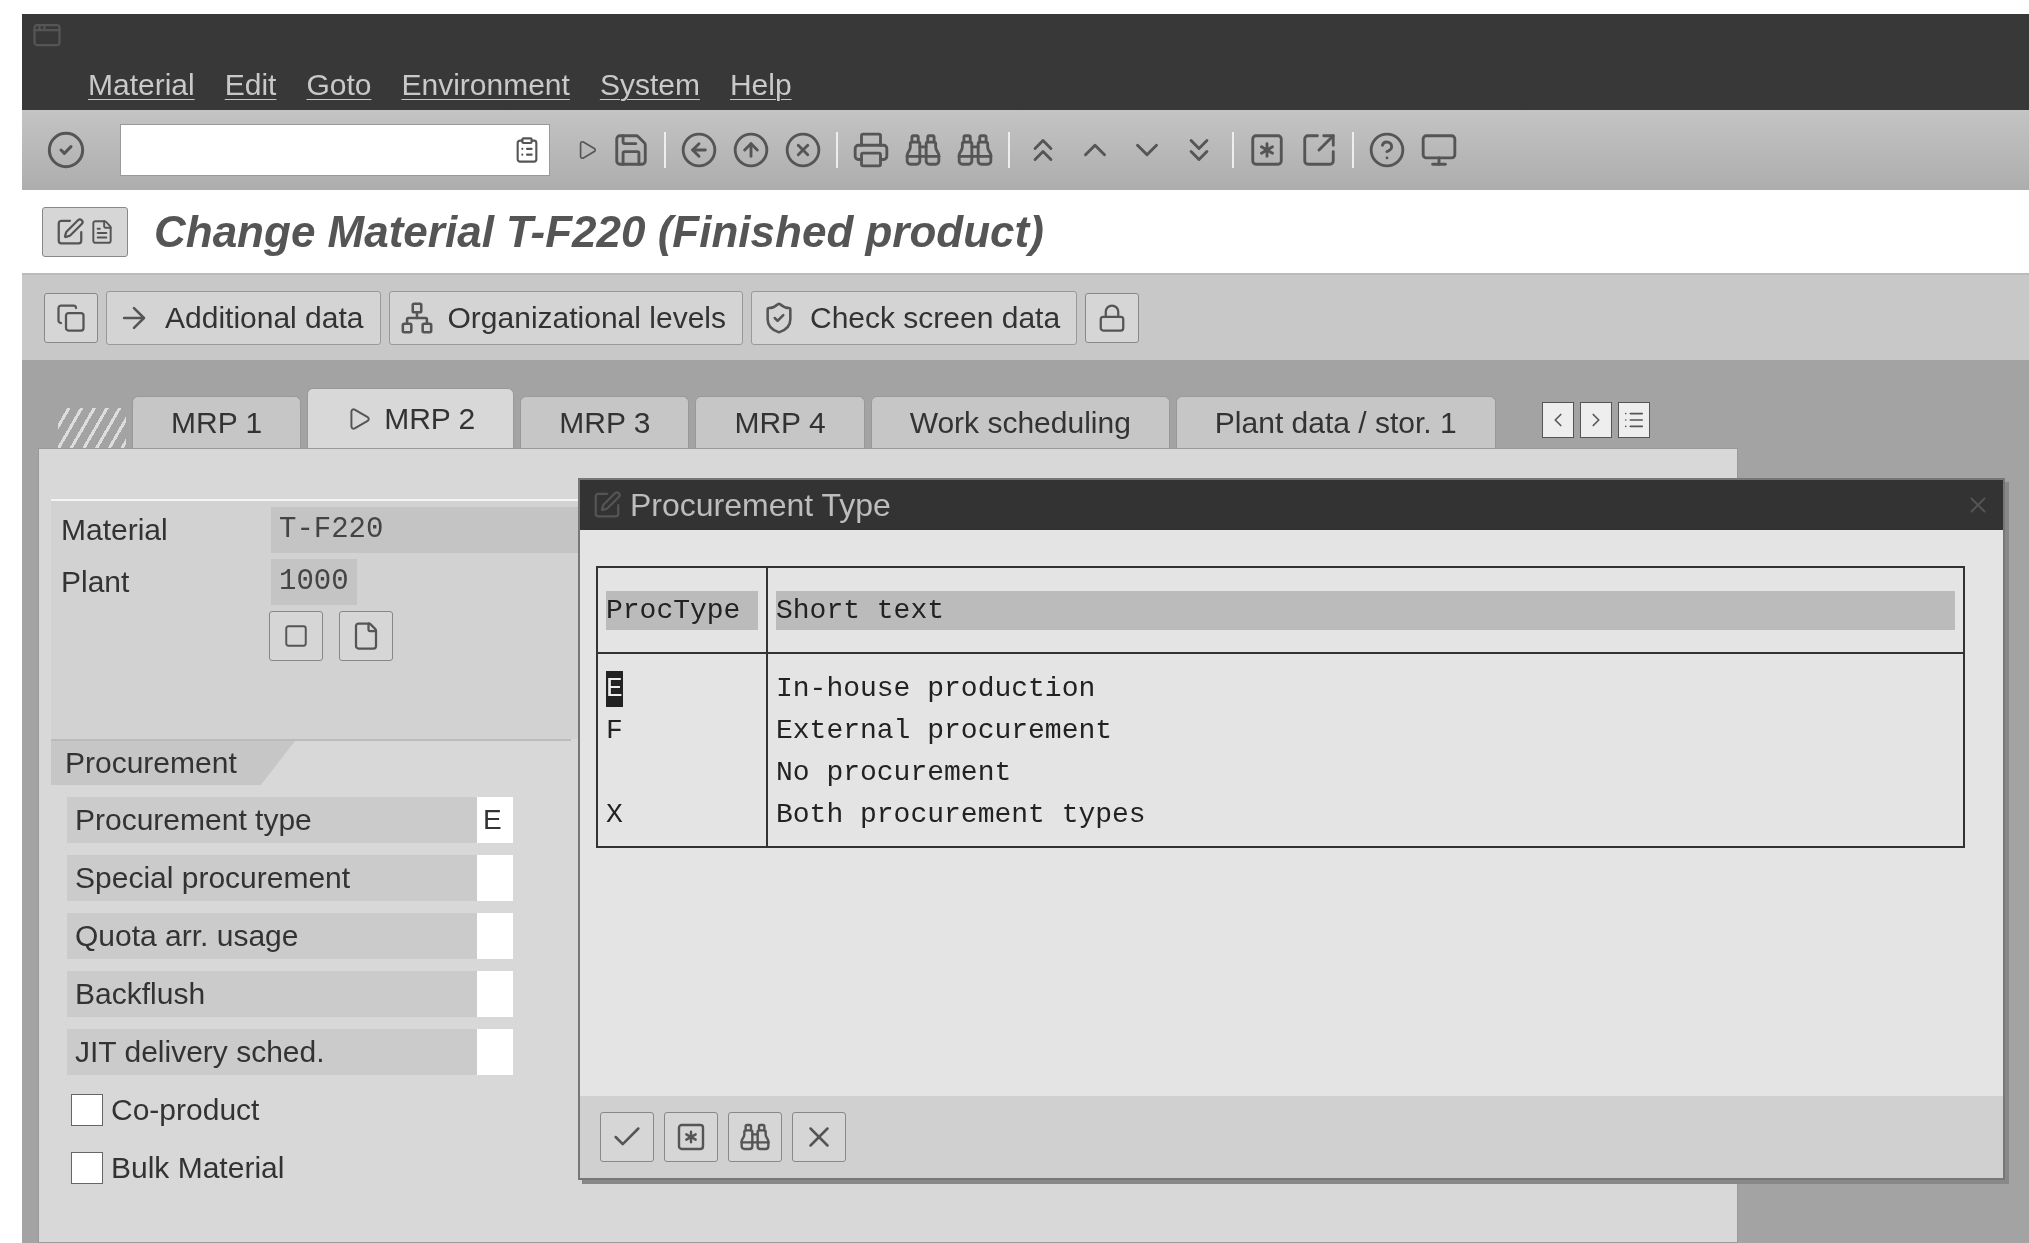 The height and width of the screenshot is (1243, 2029). Describe the element at coordinates (173, 763) in the screenshot. I see `group-title: Procurement` at that location.